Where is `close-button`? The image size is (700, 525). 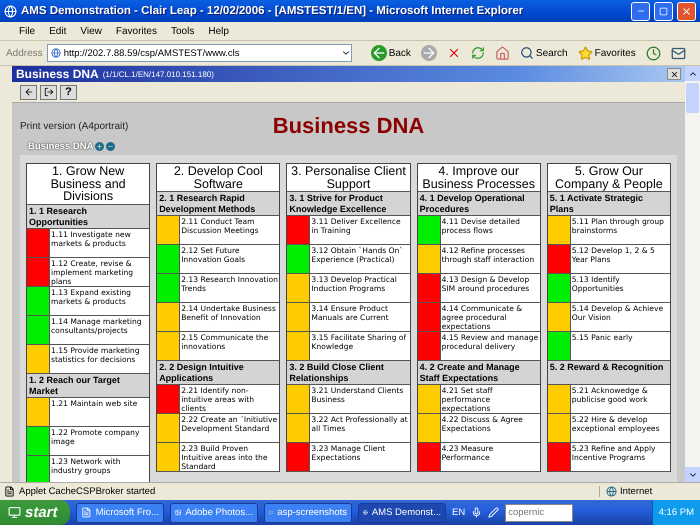
close-button is located at coordinates (674, 74).